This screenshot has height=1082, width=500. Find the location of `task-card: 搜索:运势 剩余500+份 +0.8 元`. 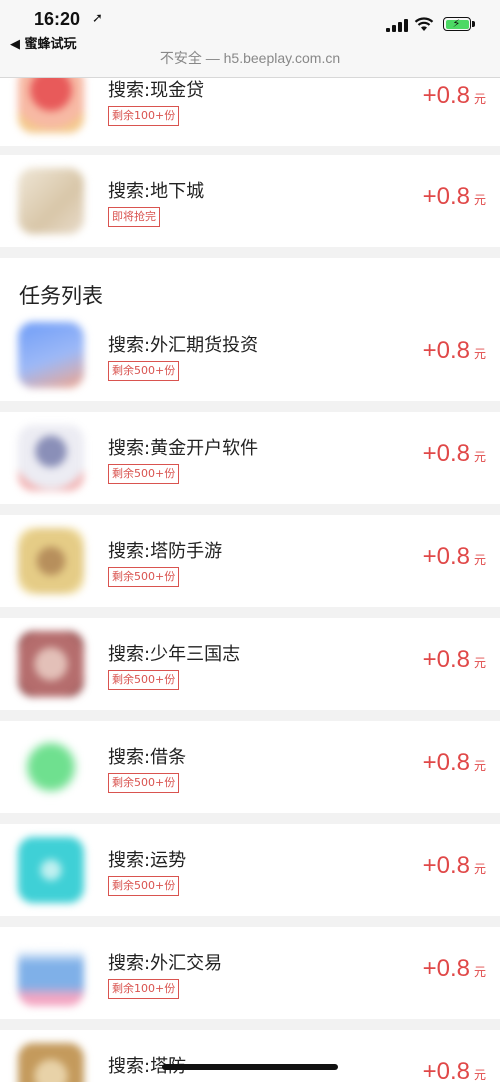

task-card: 搜索:运势 剩余500+份 +0.8 元 is located at coordinates (250, 870).